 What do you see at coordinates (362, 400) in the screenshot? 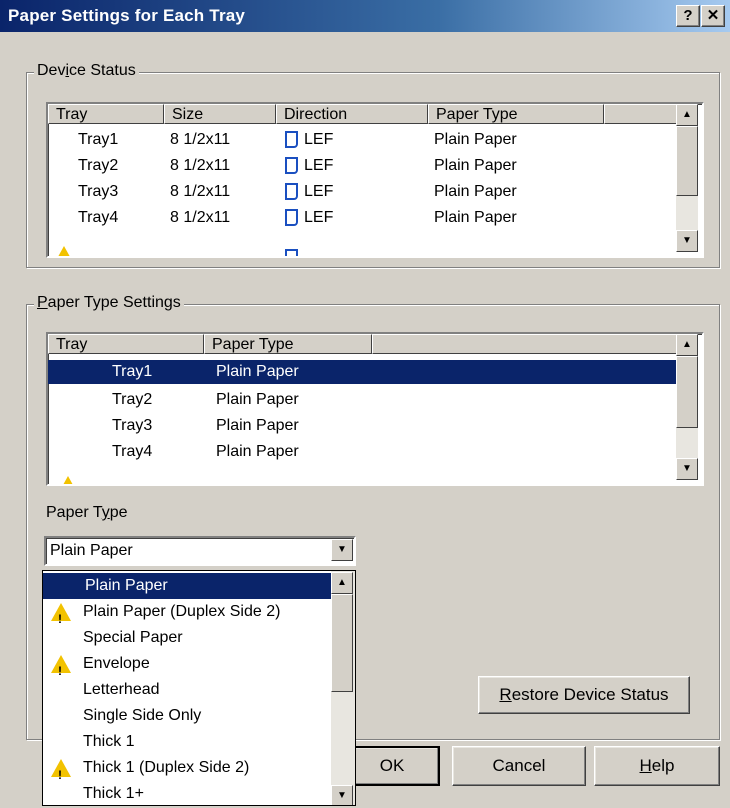
I see `table-row: Tray2 Plain Paper` at bounding box center [362, 400].